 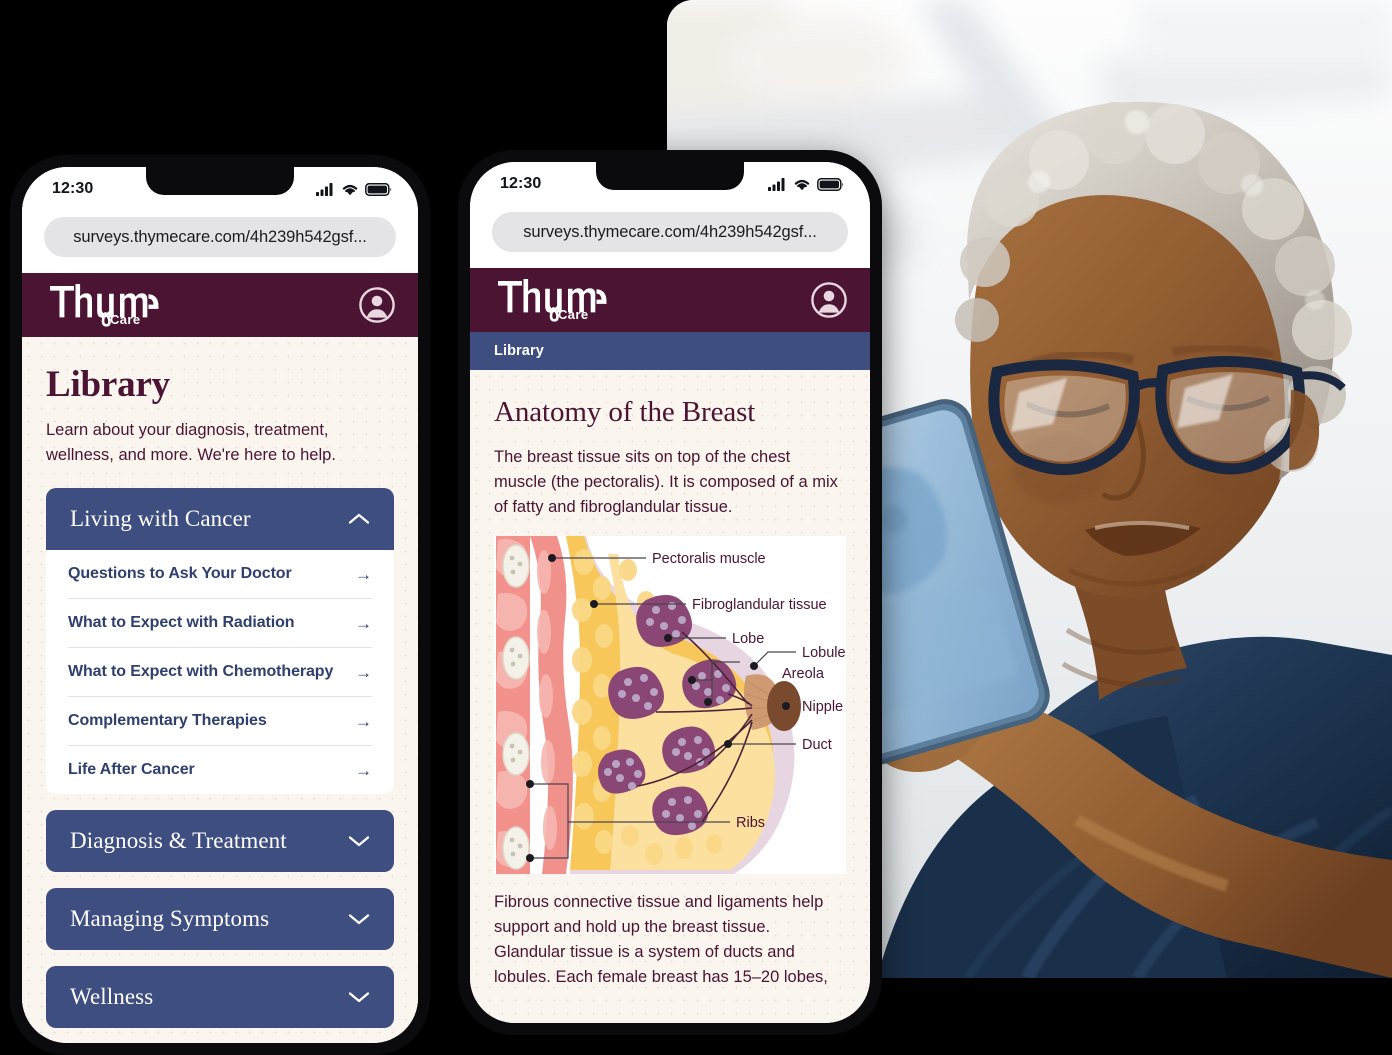 What do you see at coordinates (160, 518) in the screenshot?
I see `accordion-label: Living with Cancer` at bounding box center [160, 518].